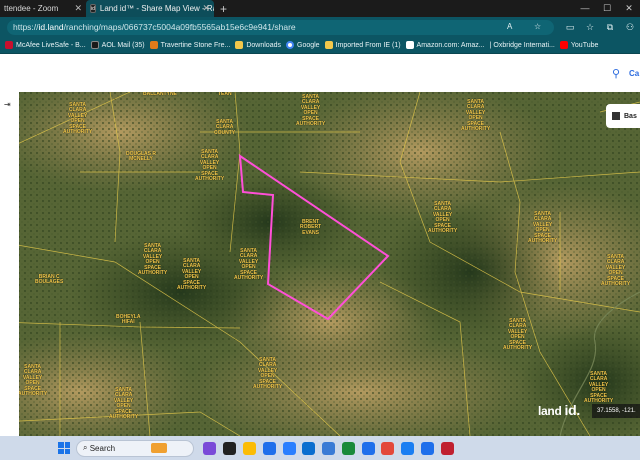 The image size is (640, 460). What do you see at coordinates (572, 410) in the screenshot?
I see `logo-id: id.` at bounding box center [572, 410].